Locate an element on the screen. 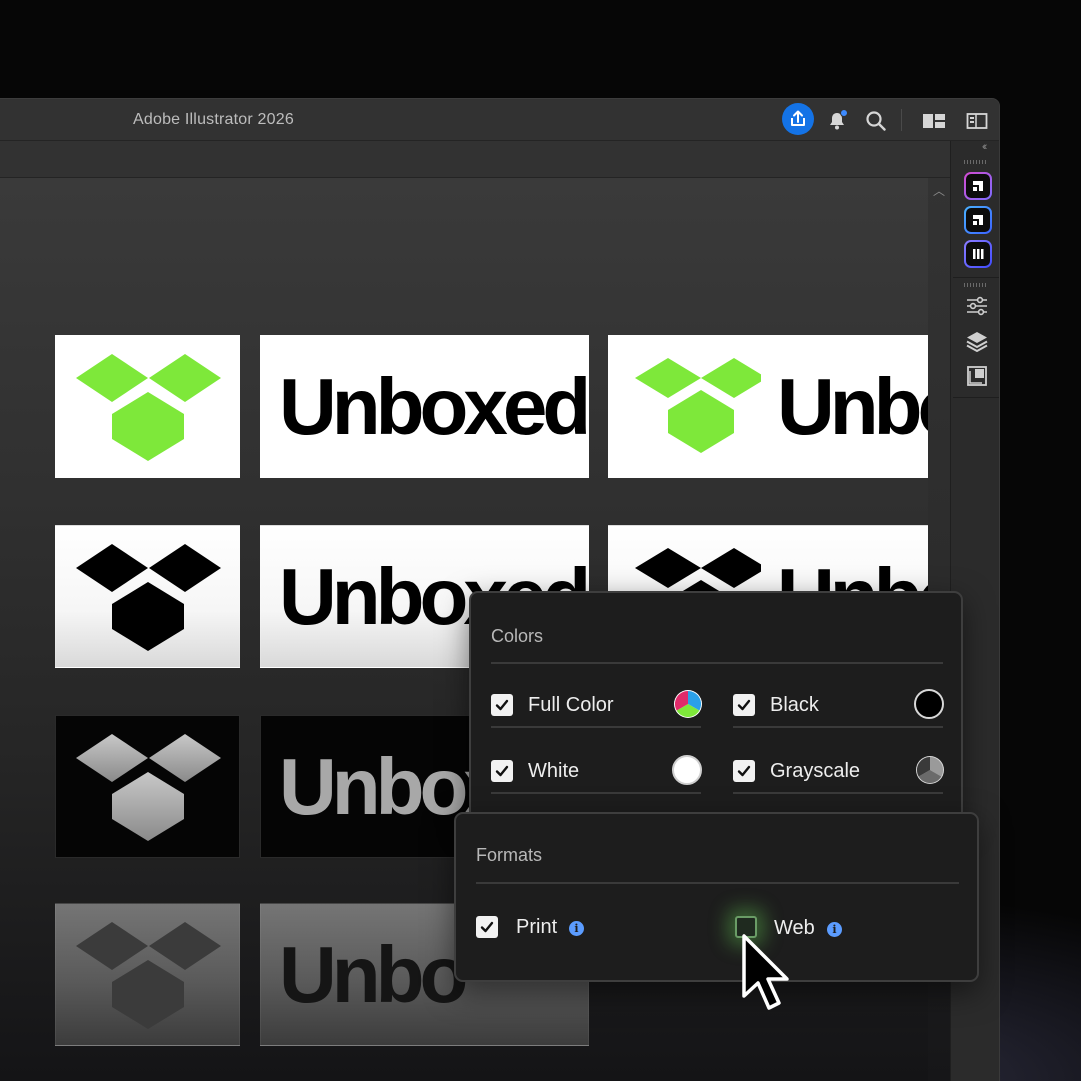  formats-title: Formats is located at coordinates (509, 855).